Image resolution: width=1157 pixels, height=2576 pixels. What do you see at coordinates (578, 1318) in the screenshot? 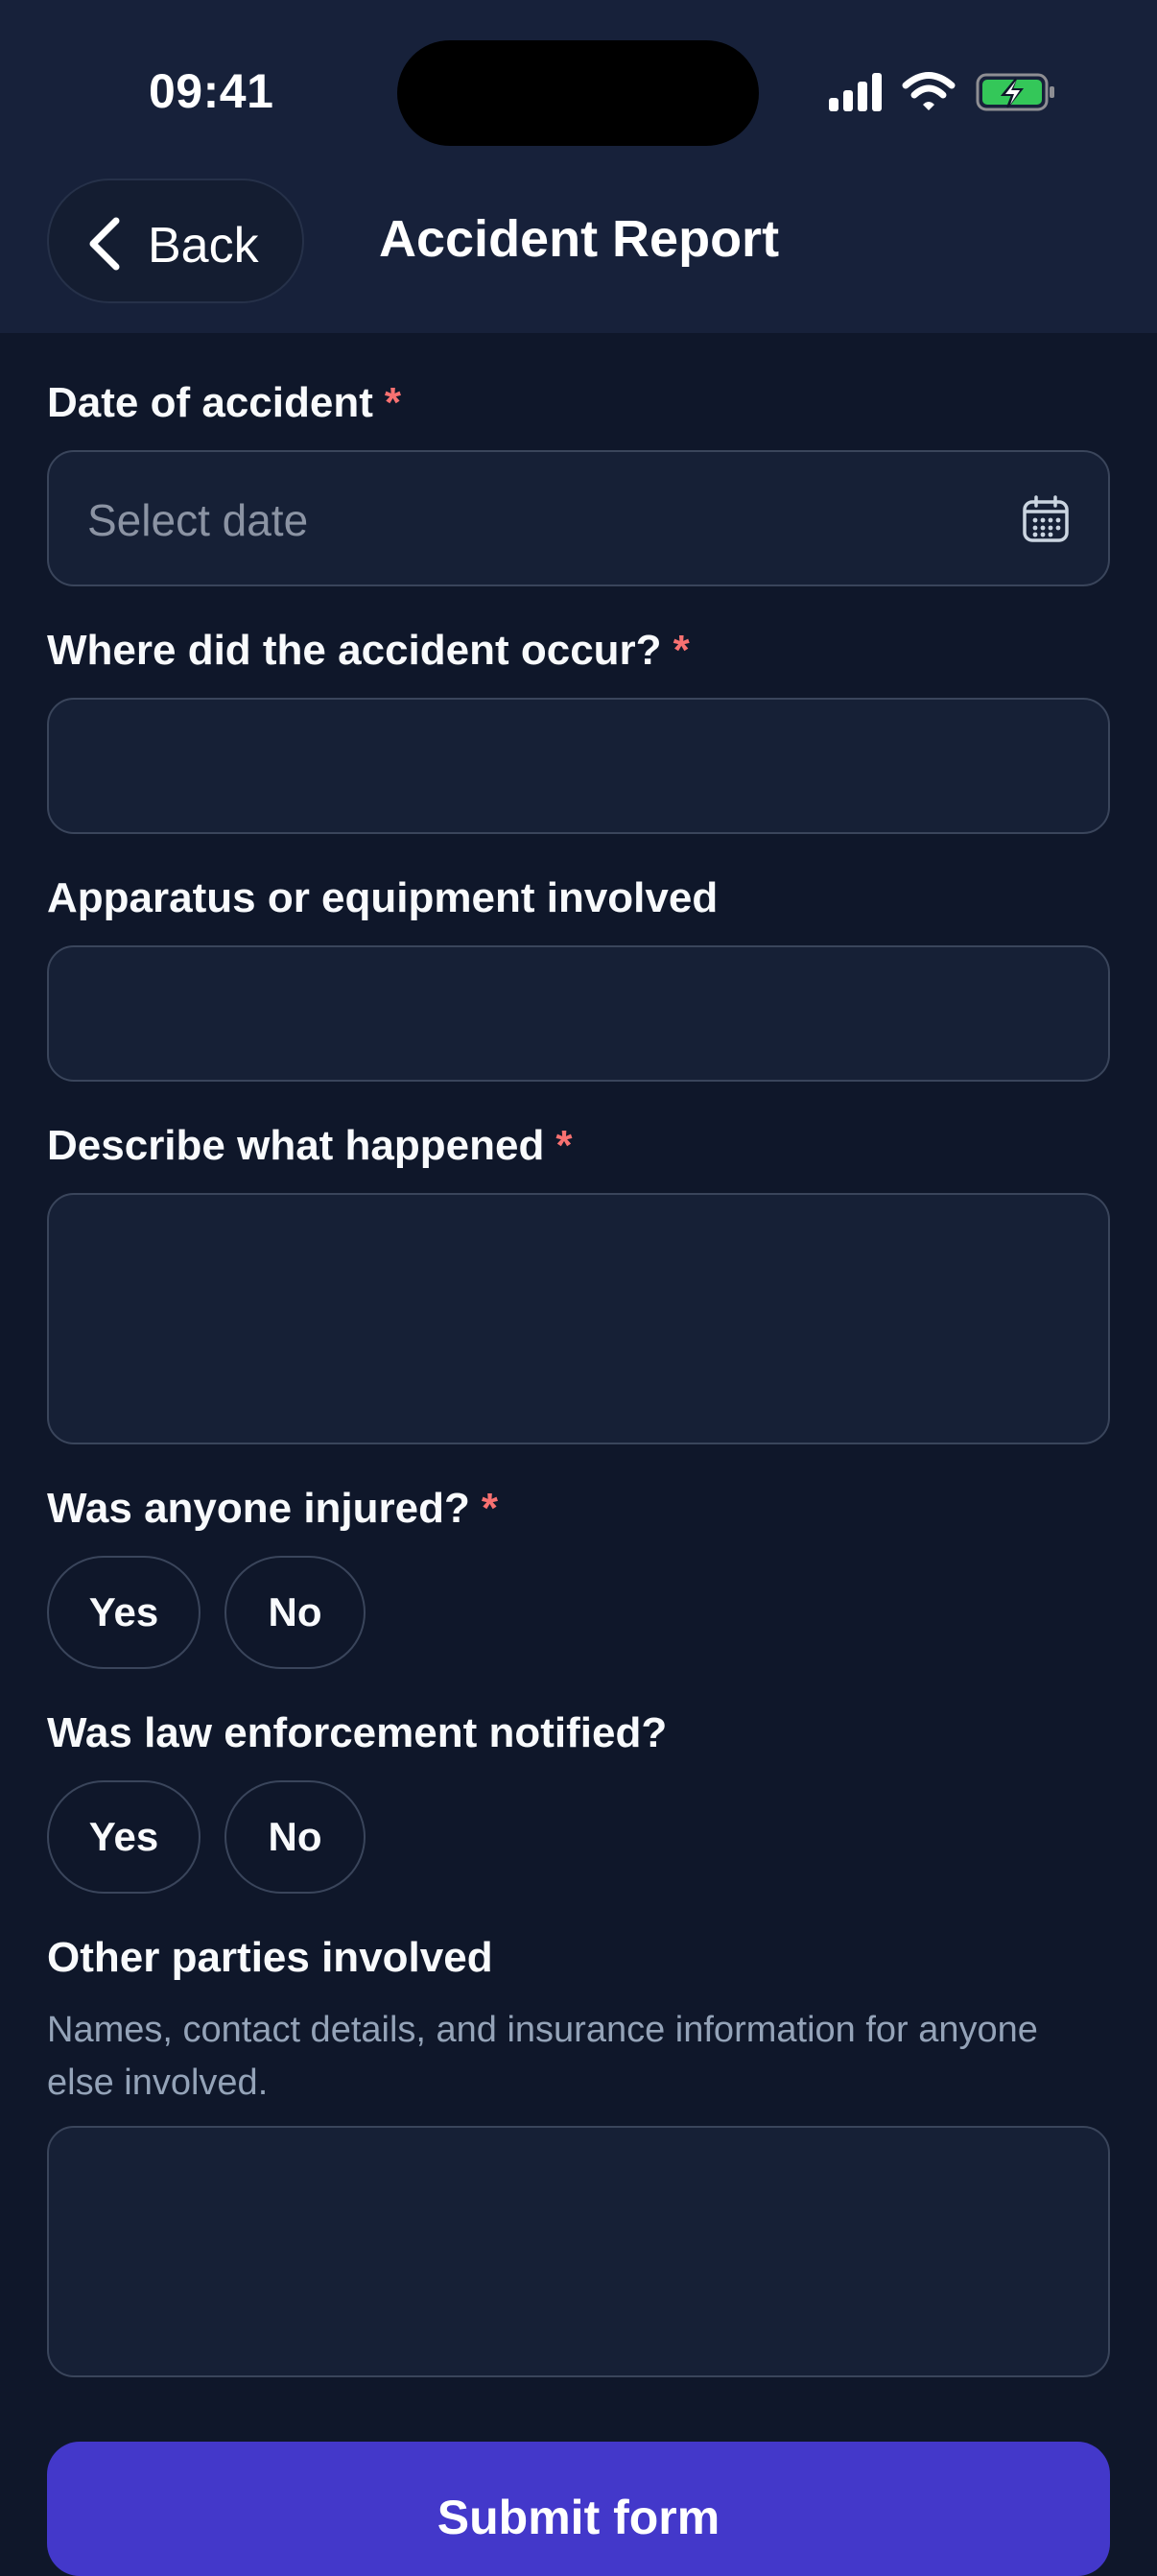
I see `description-textarea` at bounding box center [578, 1318].